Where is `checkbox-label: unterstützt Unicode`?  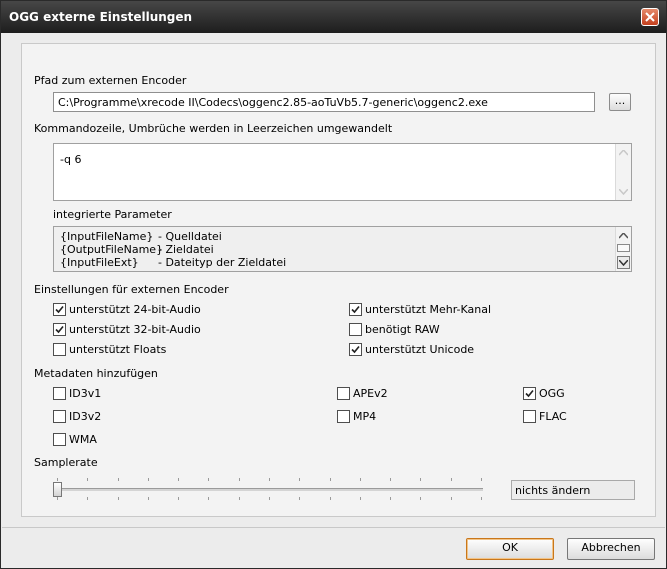 checkbox-label: unterstützt Unicode is located at coordinates (420, 349).